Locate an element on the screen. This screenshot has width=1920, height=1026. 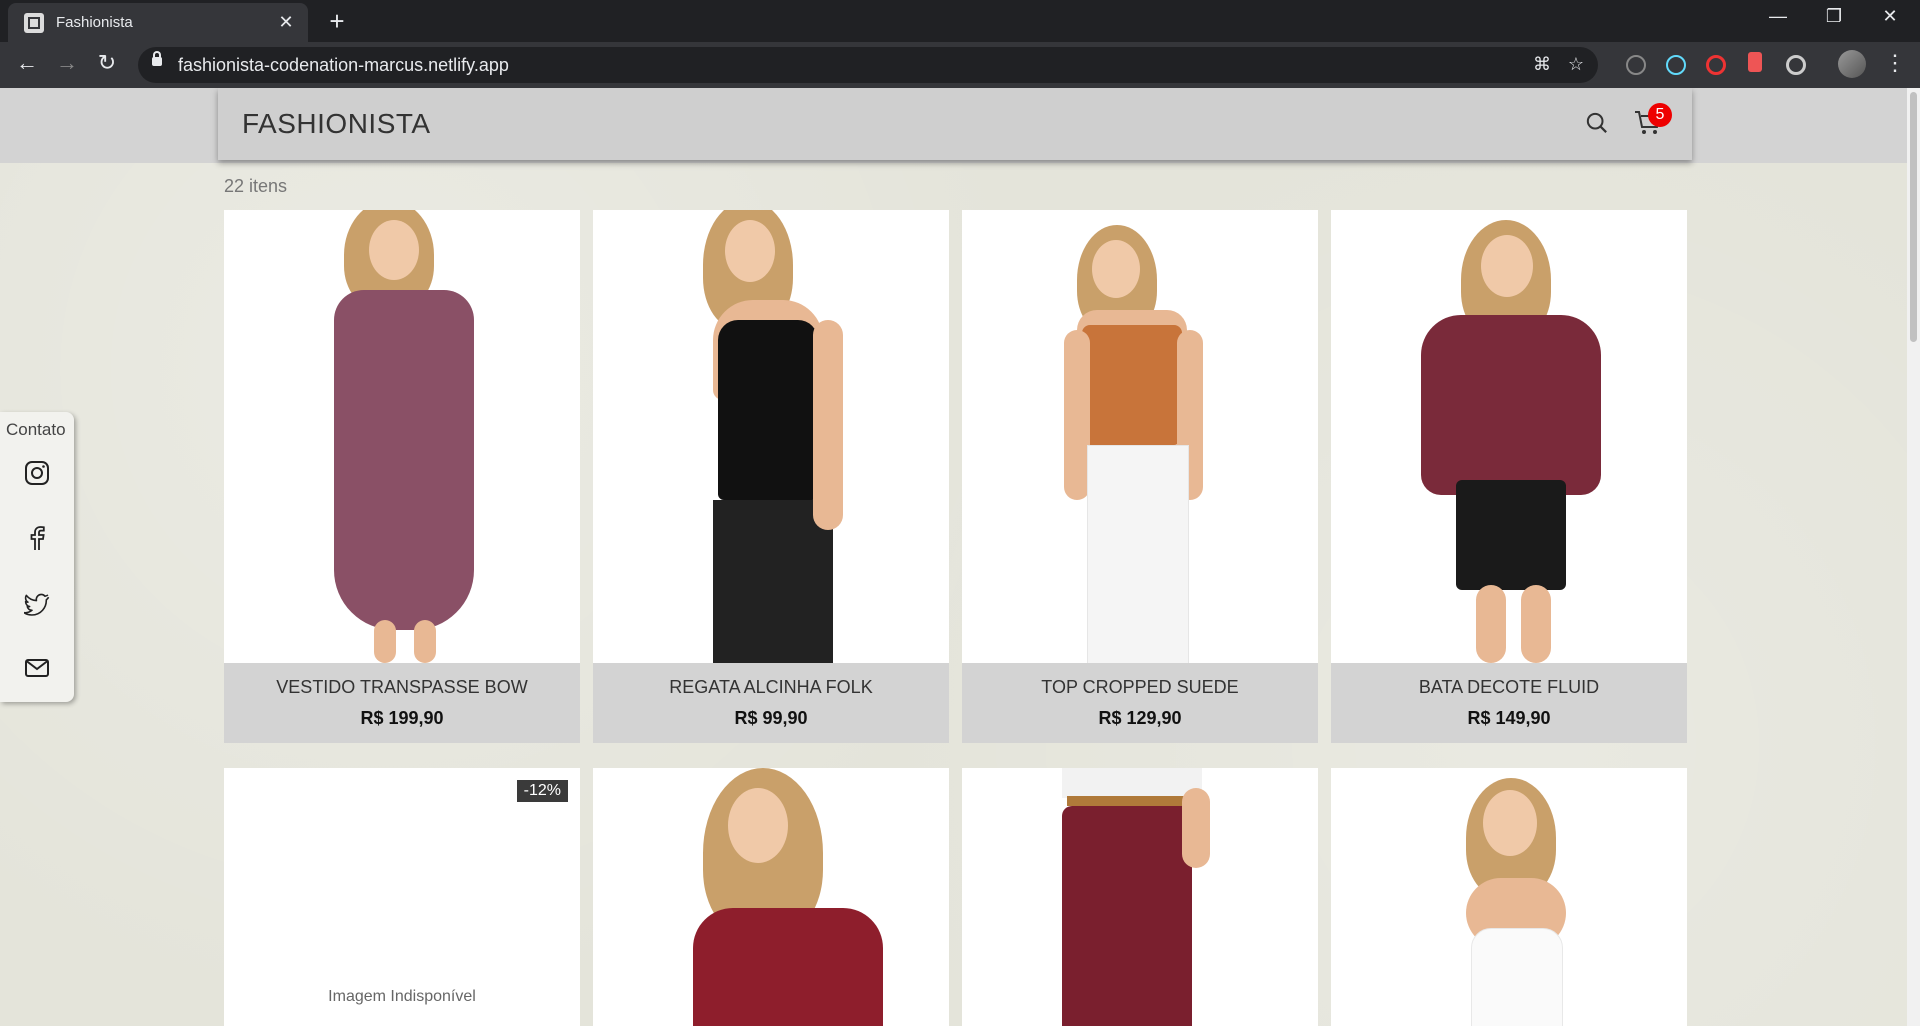
extension-target-icon is located at coordinates (1796, 65).